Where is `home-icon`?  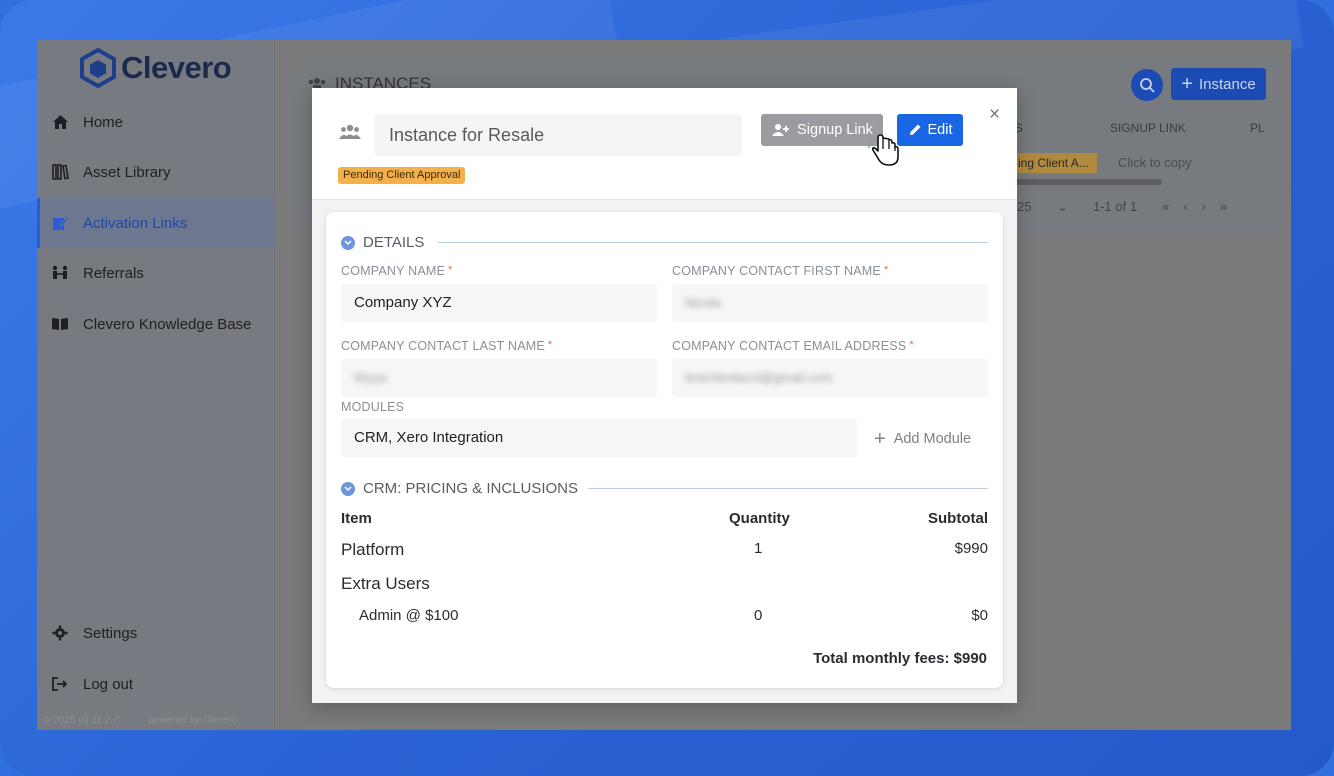 home-icon is located at coordinates (60, 122).